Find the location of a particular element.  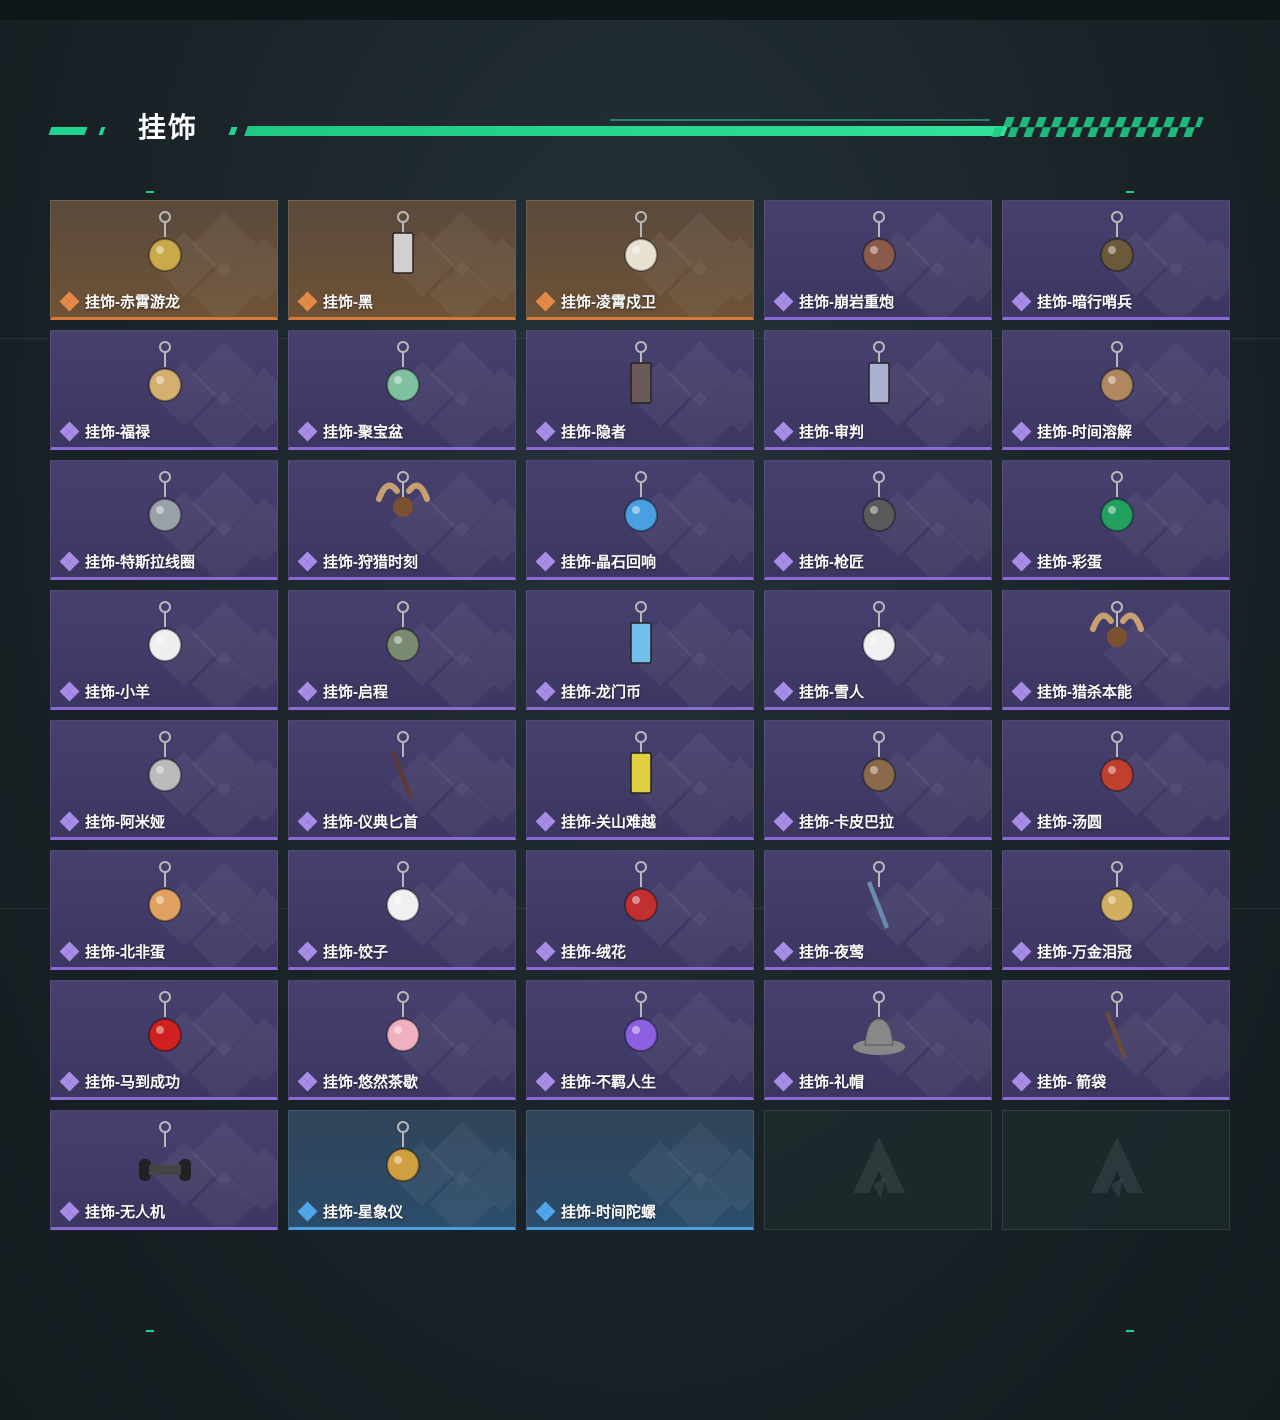

charm-card: 挂饰-万金泪冠 is located at coordinates (1116, 910).